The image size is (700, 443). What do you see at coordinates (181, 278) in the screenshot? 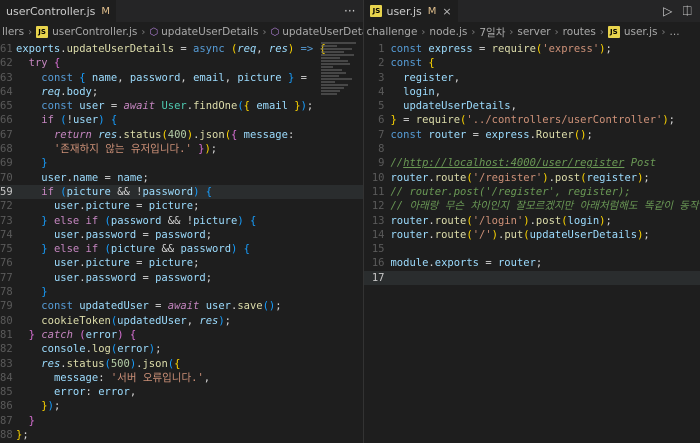
I see `code-line: 77 user.password = password;` at bounding box center [181, 278].